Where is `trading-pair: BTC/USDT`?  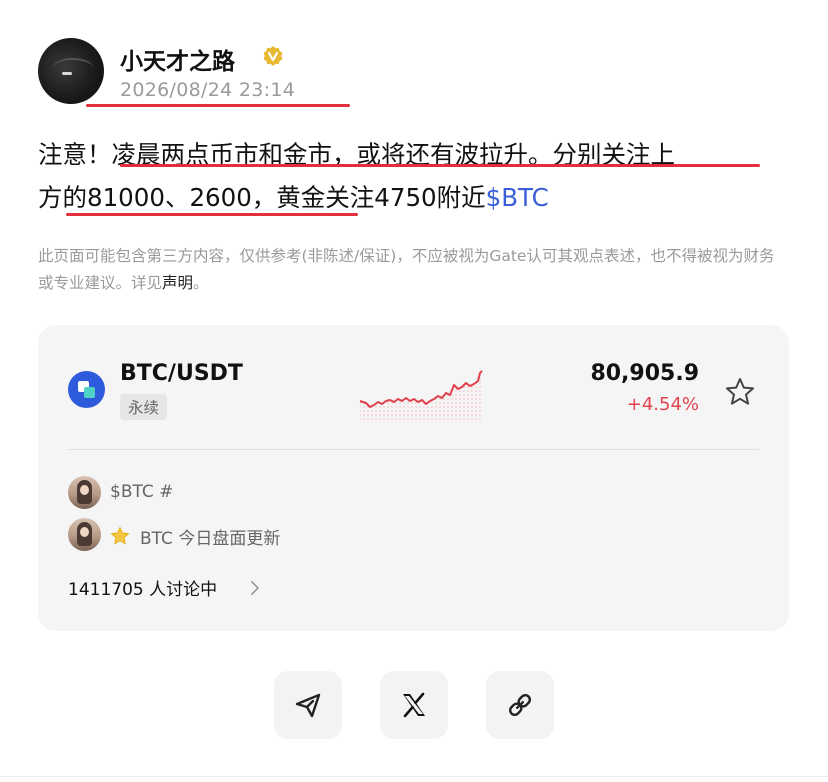
trading-pair: BTC/USDT is located at coordinates (181, 373).